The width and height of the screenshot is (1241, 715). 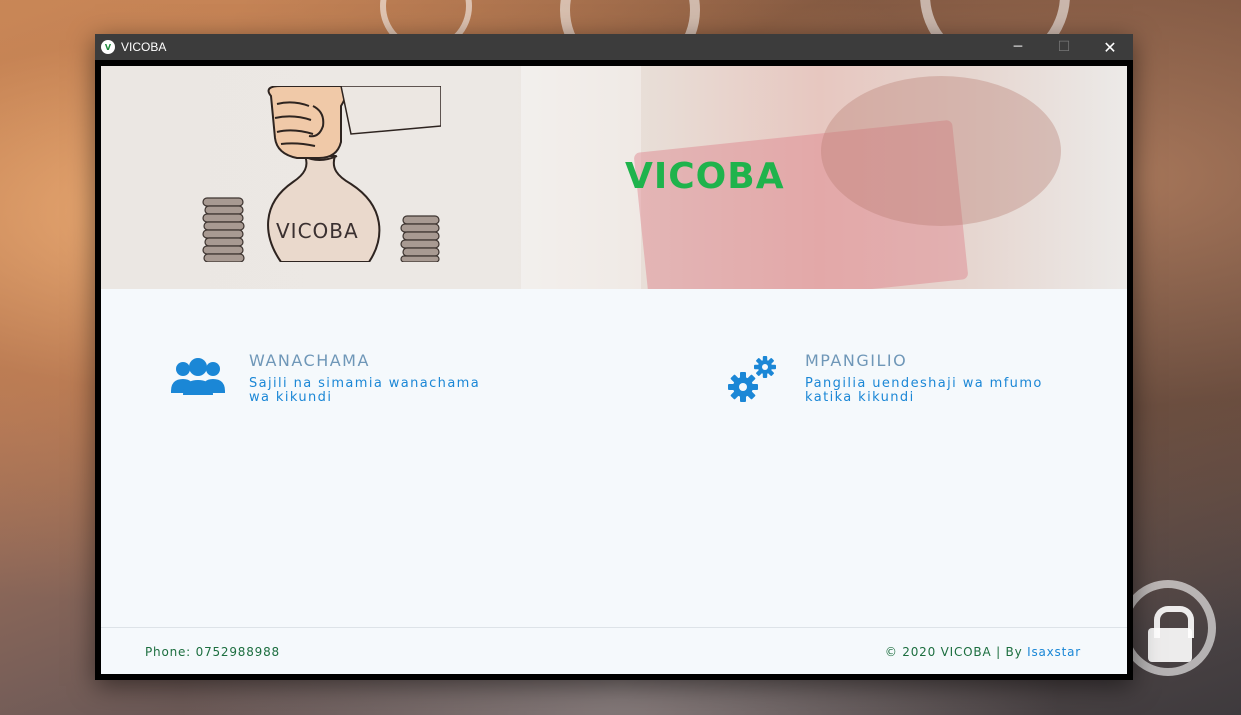 I want to click on card-description: Sajili na simamia wanachama wa kikundi, so click(x=365, y=390).